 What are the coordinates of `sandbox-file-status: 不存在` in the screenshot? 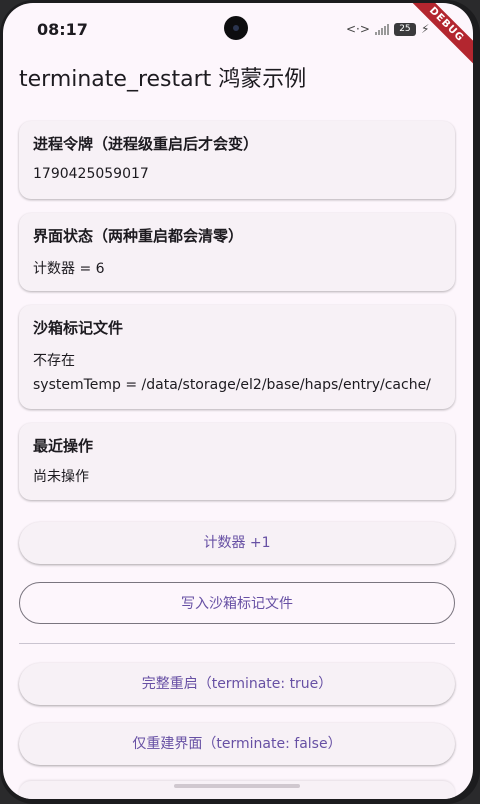 It's located at (54, 361).